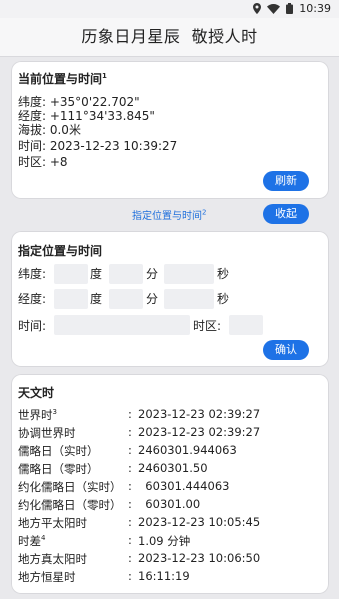  I want to click on wifi-icon, so click(274, 8).